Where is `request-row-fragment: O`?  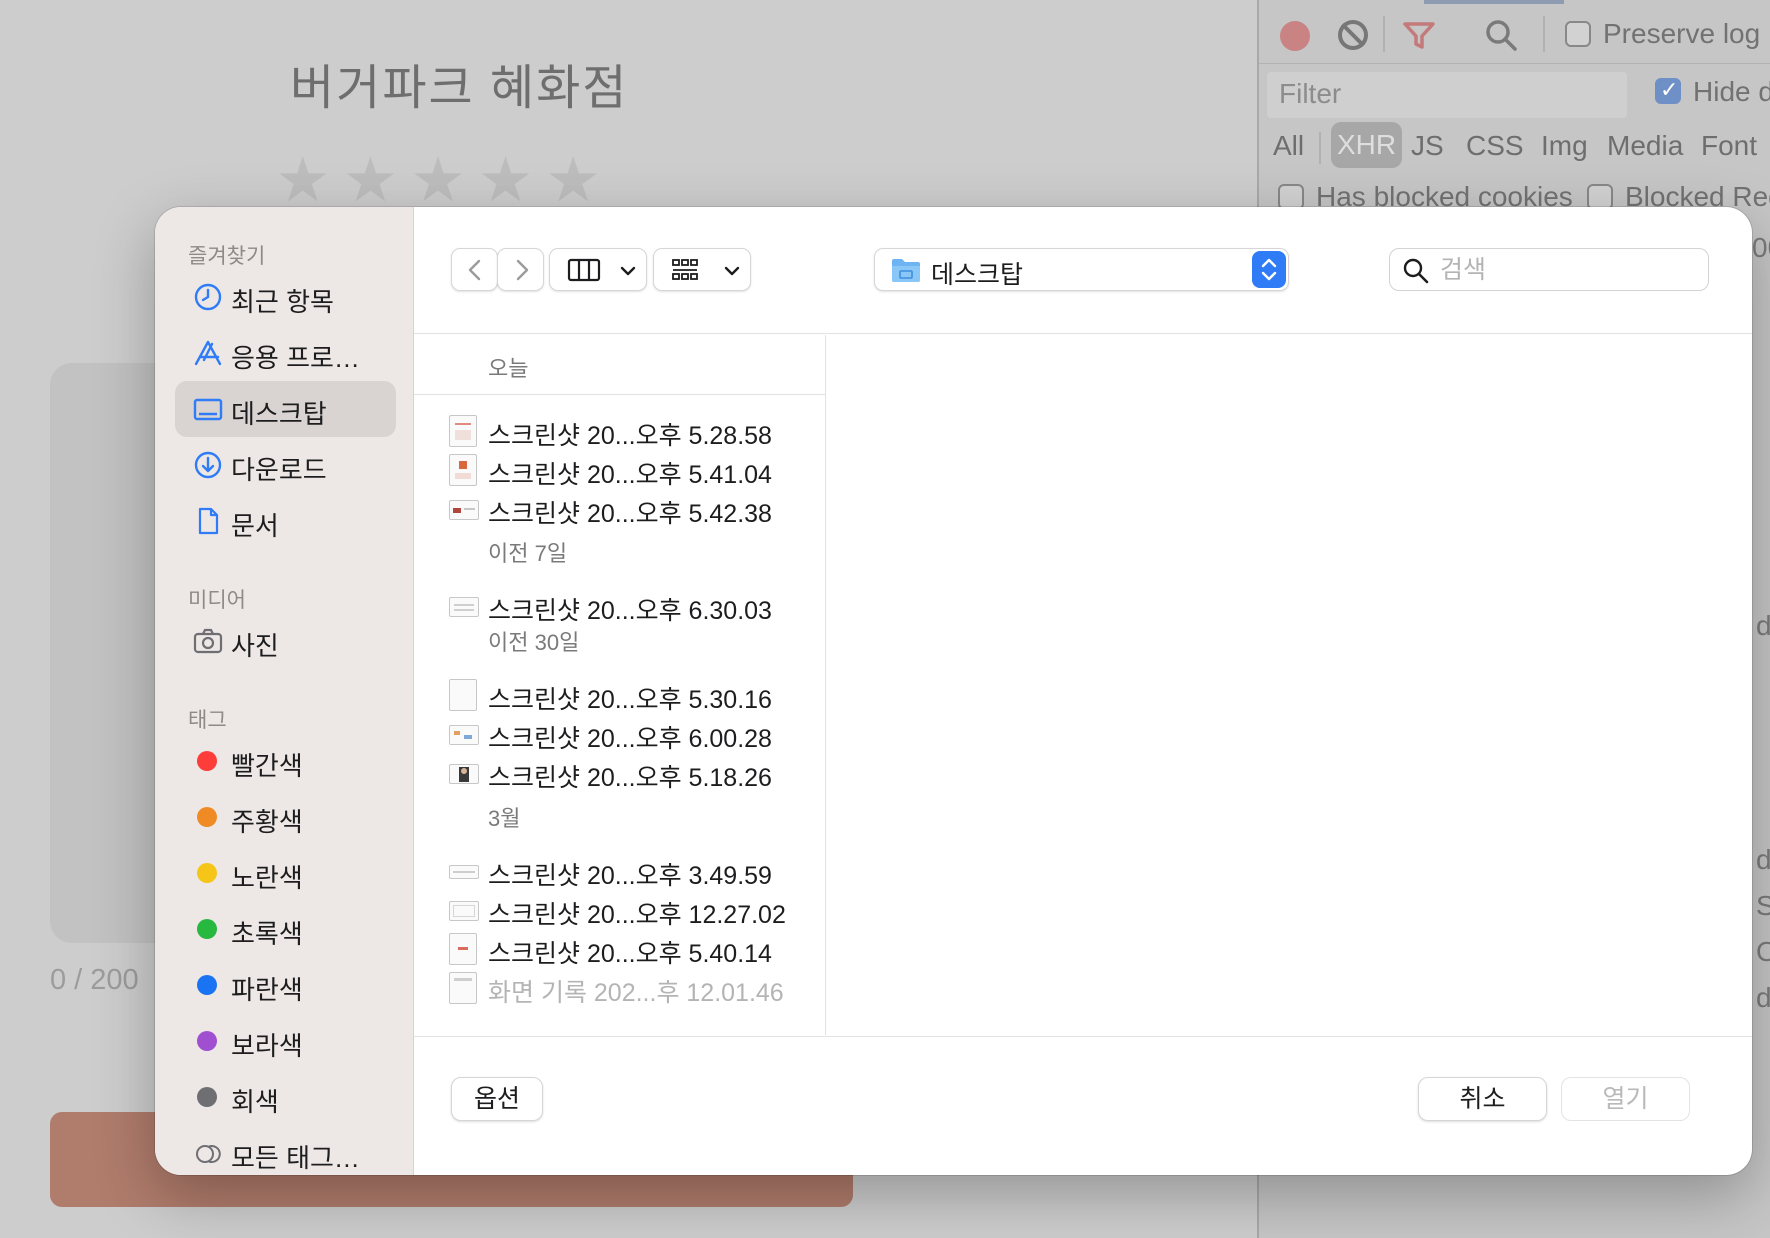
request-row-fragment: O is located at coordinates (1763, 951).